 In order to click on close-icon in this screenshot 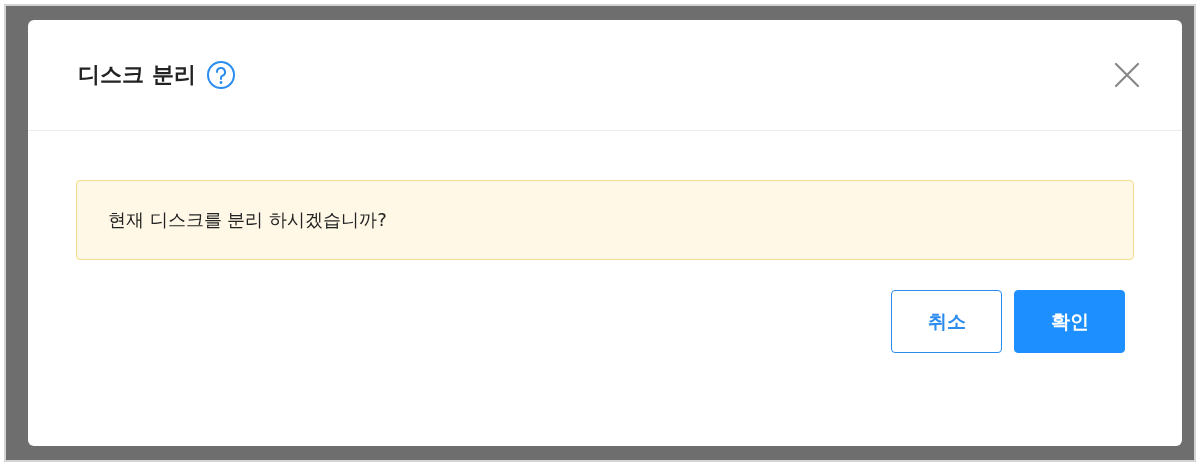, I will do `click(1127, 75)`.